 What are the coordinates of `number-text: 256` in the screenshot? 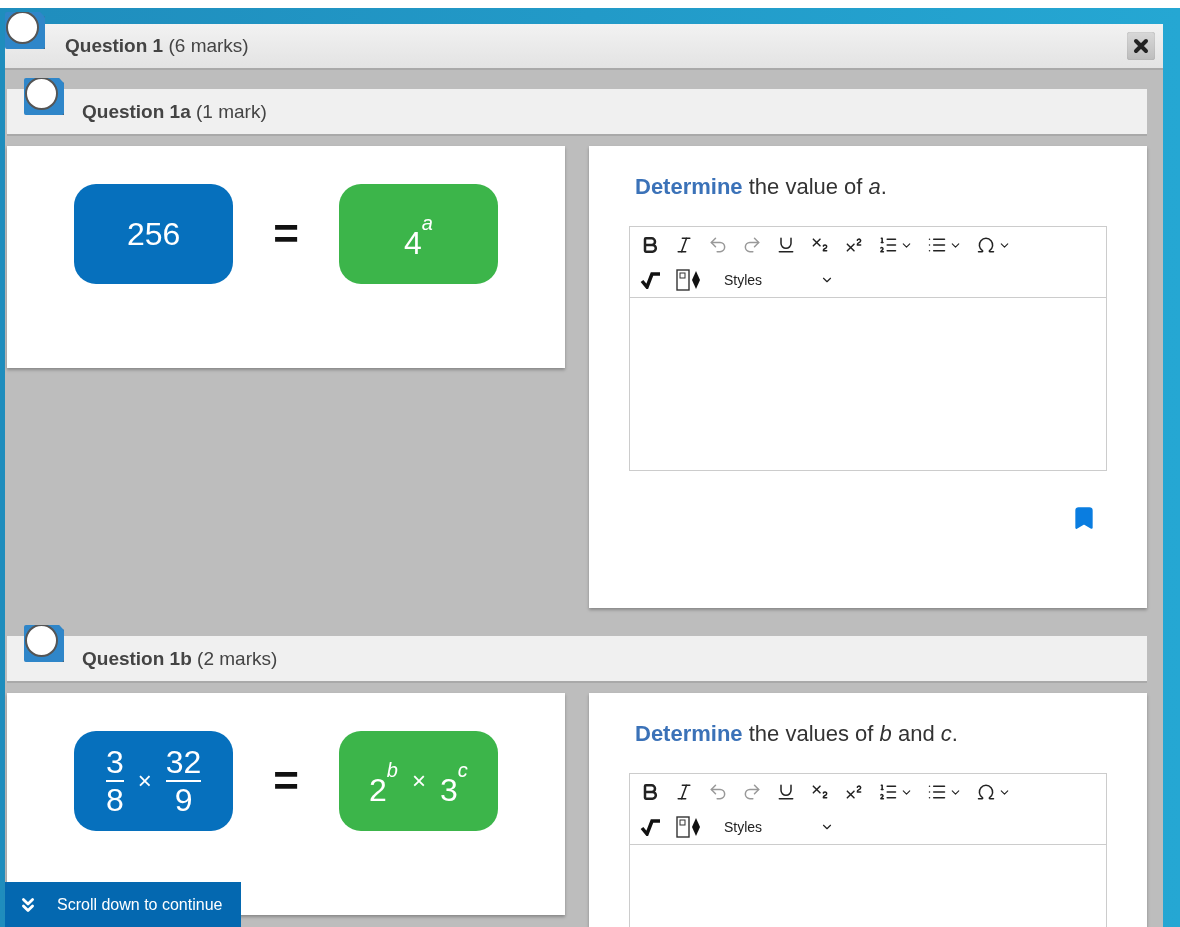 It's located at (153, 234).